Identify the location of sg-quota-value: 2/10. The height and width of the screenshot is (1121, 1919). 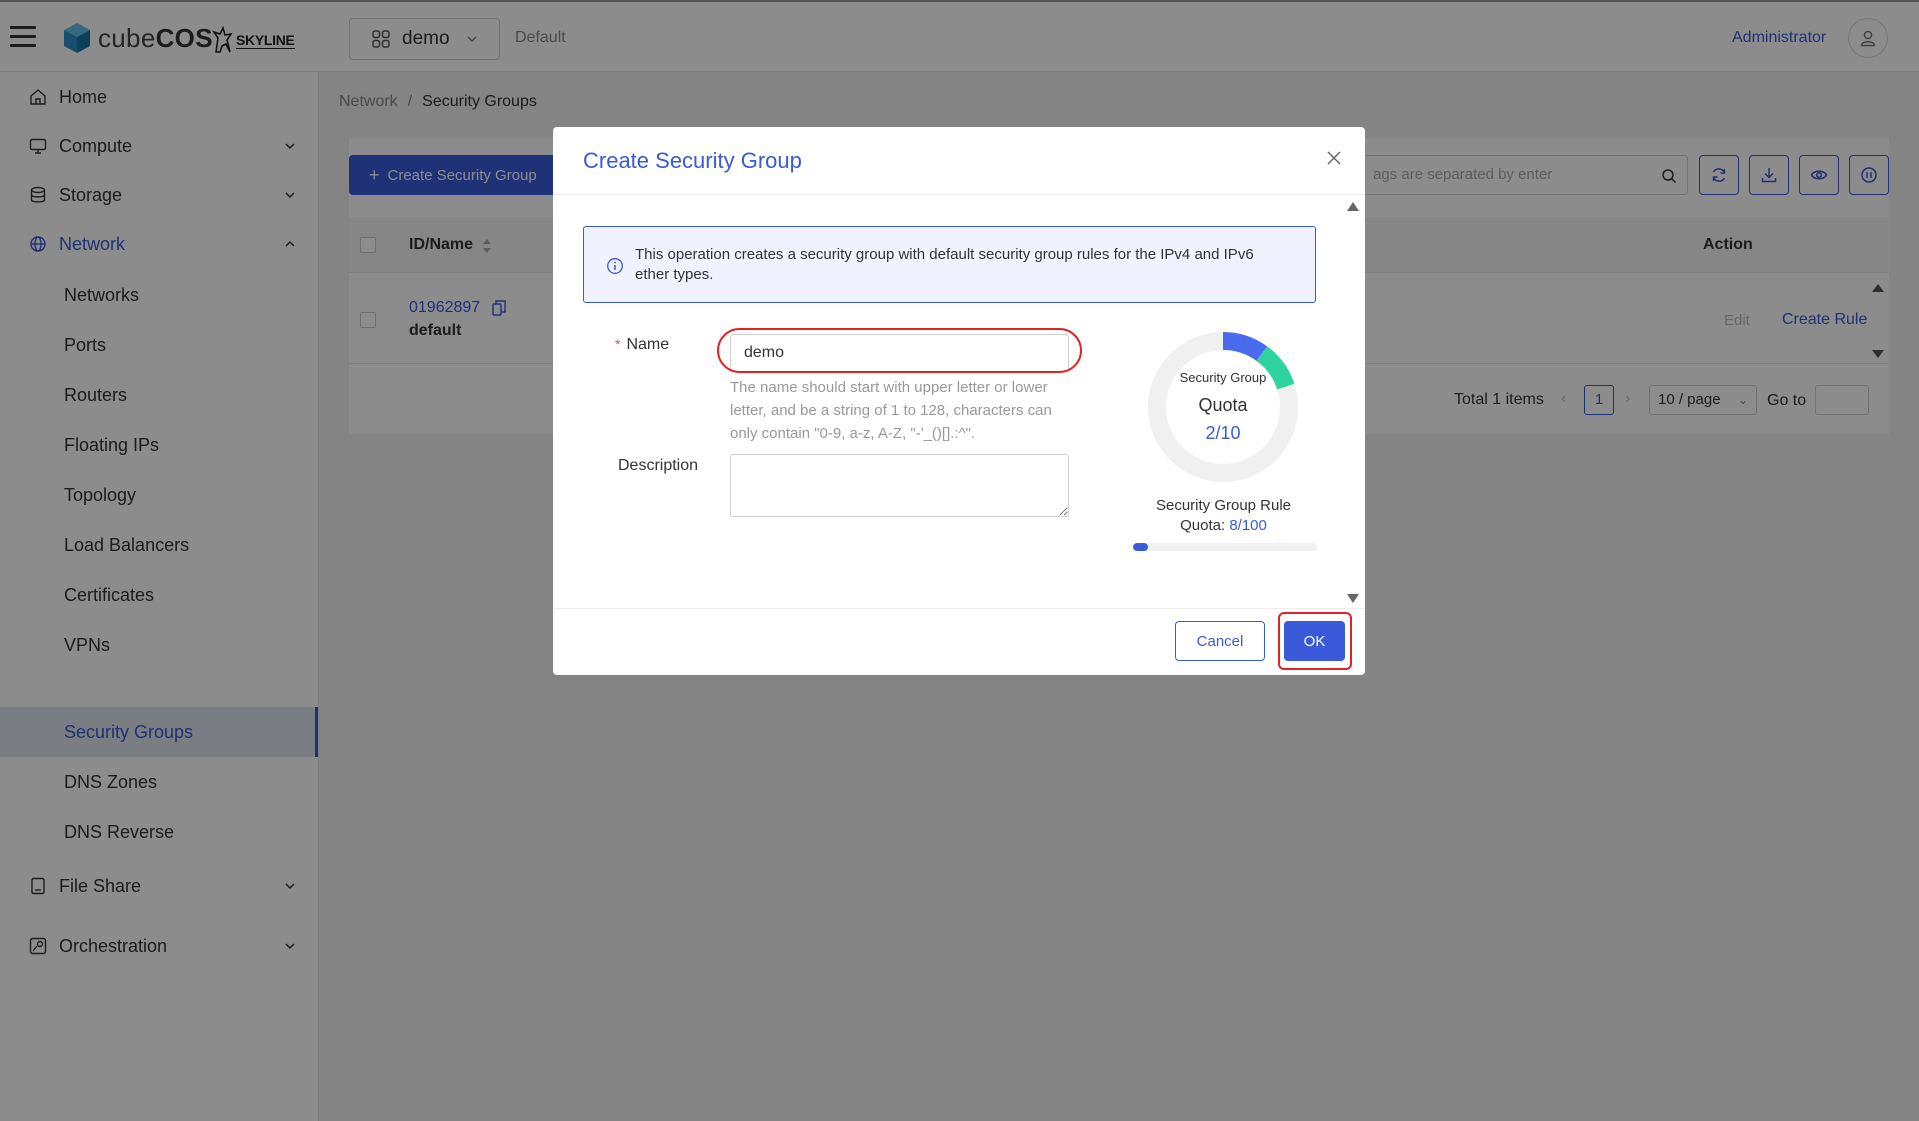
(1223, 433).